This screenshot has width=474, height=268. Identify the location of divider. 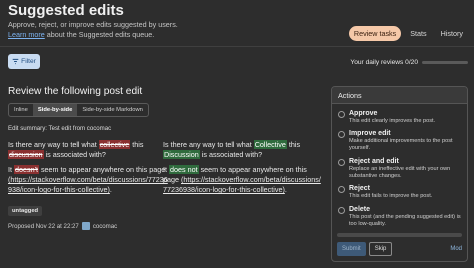
(237, 46).